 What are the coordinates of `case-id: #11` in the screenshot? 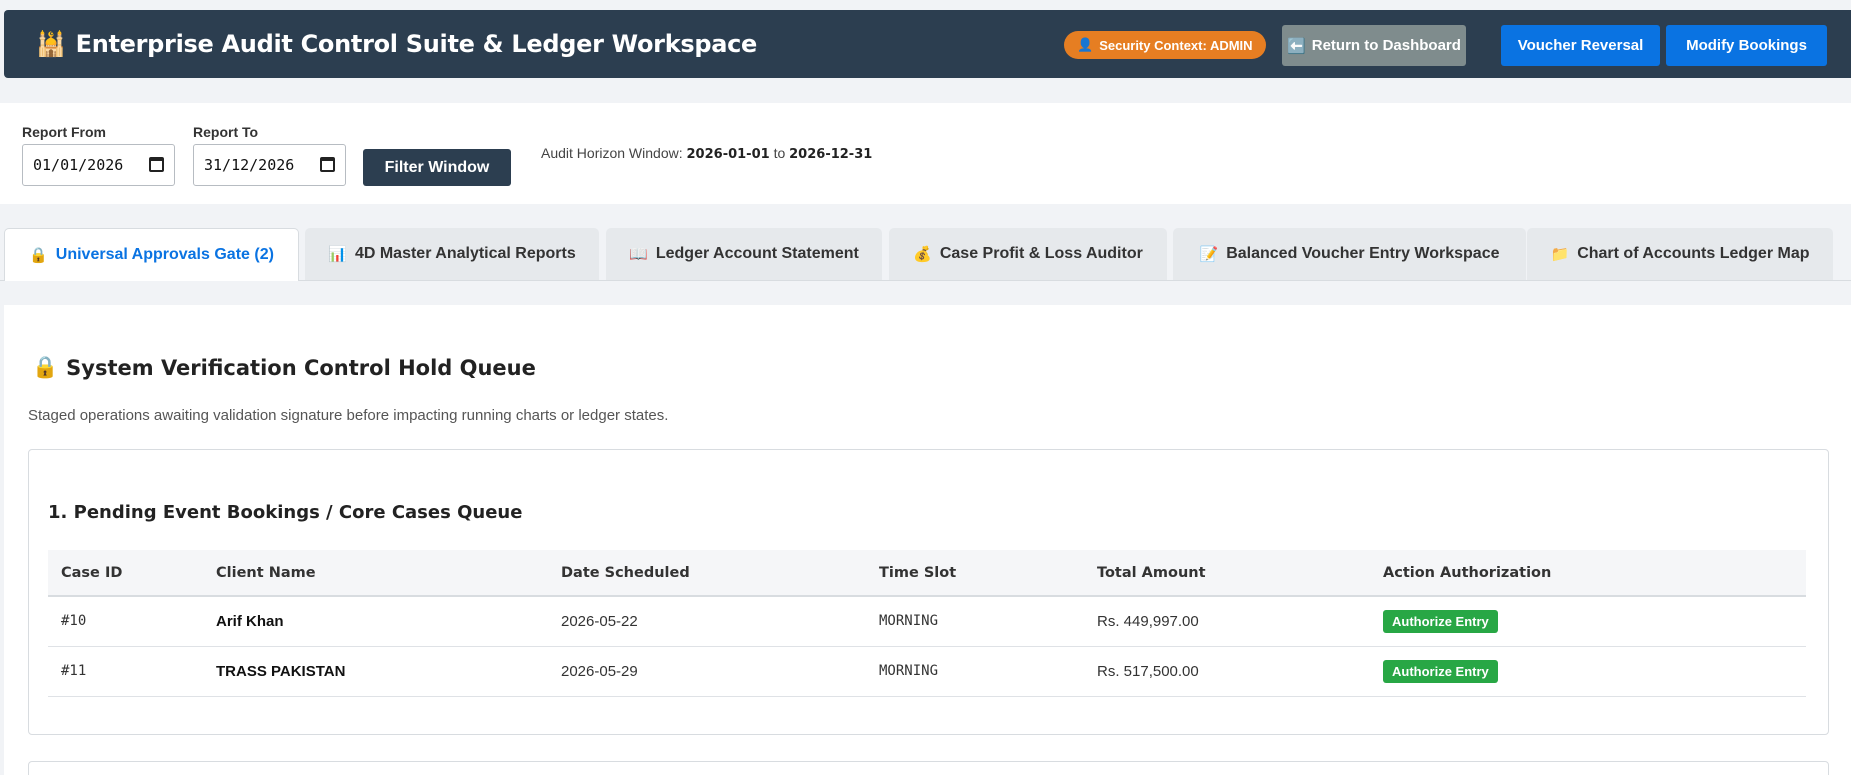 It's located at (74, 671).